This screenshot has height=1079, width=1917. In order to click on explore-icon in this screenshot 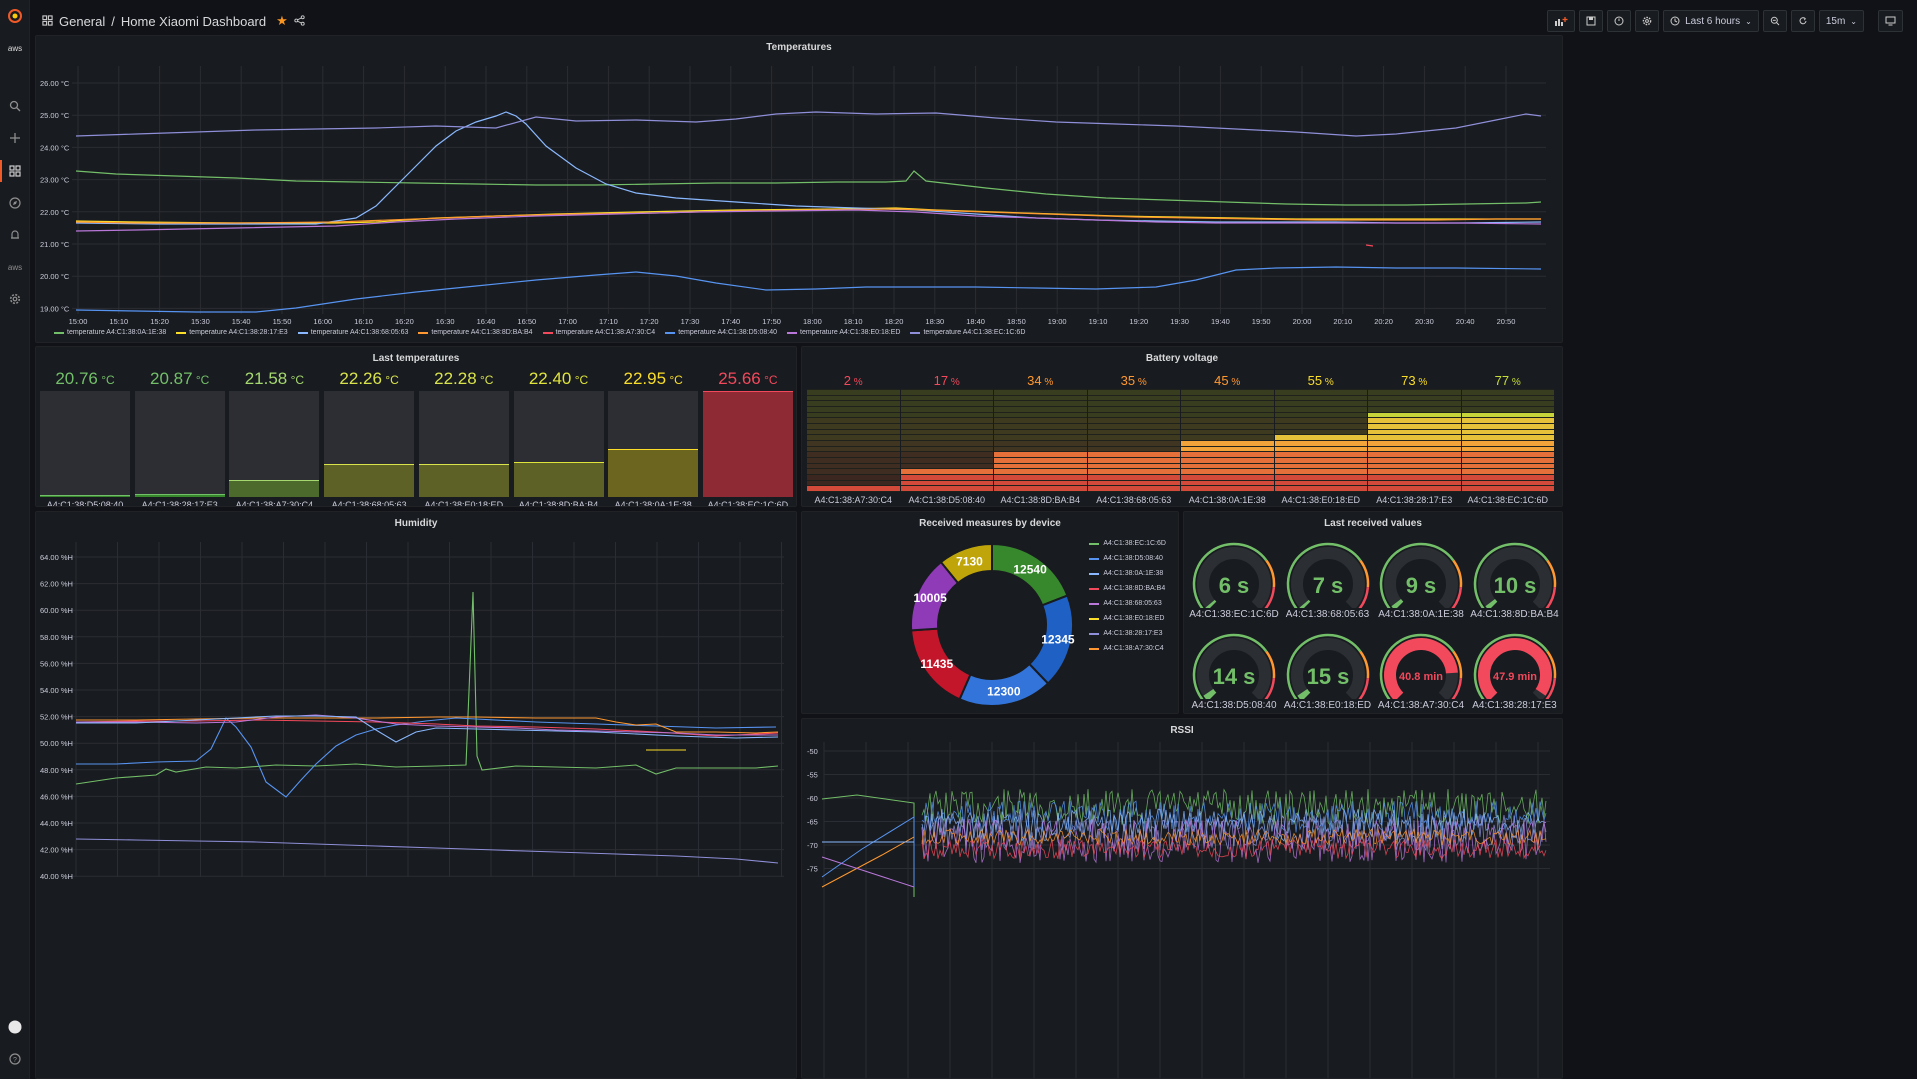, I will do `click(15, 203)`.